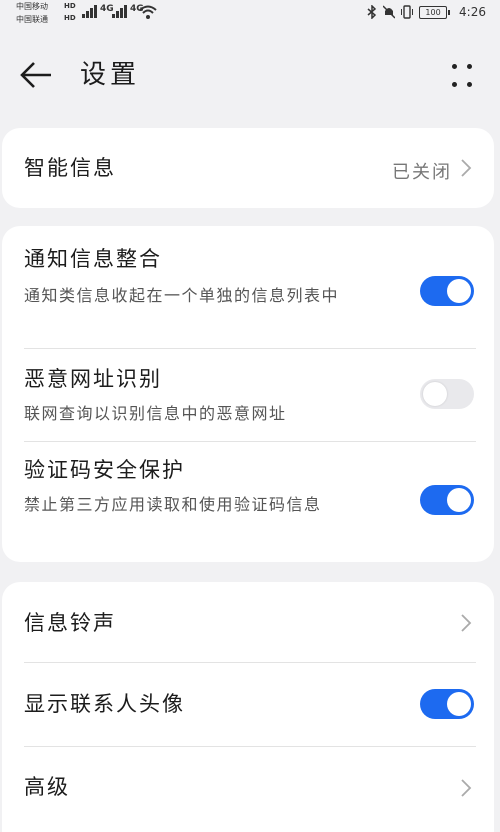 The image size is (500, 832). What do you see at coordinates (148, 12) in the screenshot?
I see `wifi-icon` at bounding box center [148, 12].